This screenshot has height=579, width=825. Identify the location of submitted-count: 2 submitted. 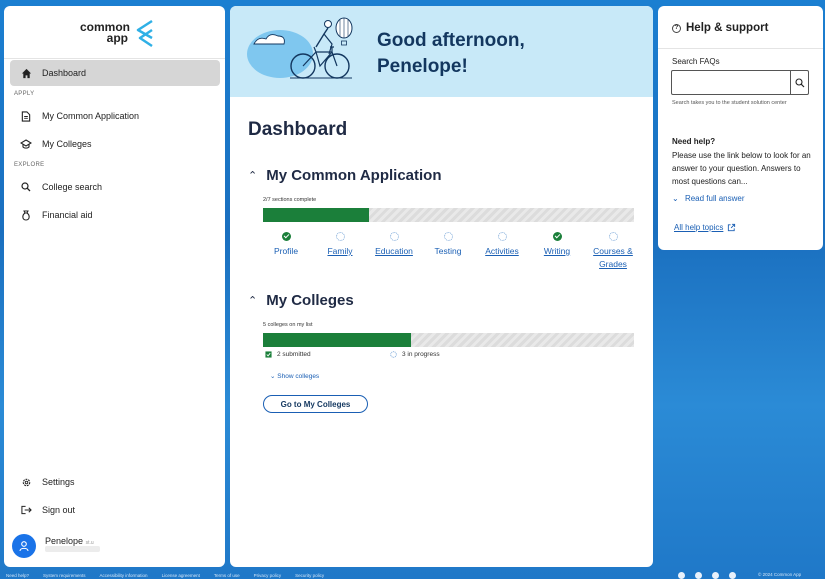
(294, 354).